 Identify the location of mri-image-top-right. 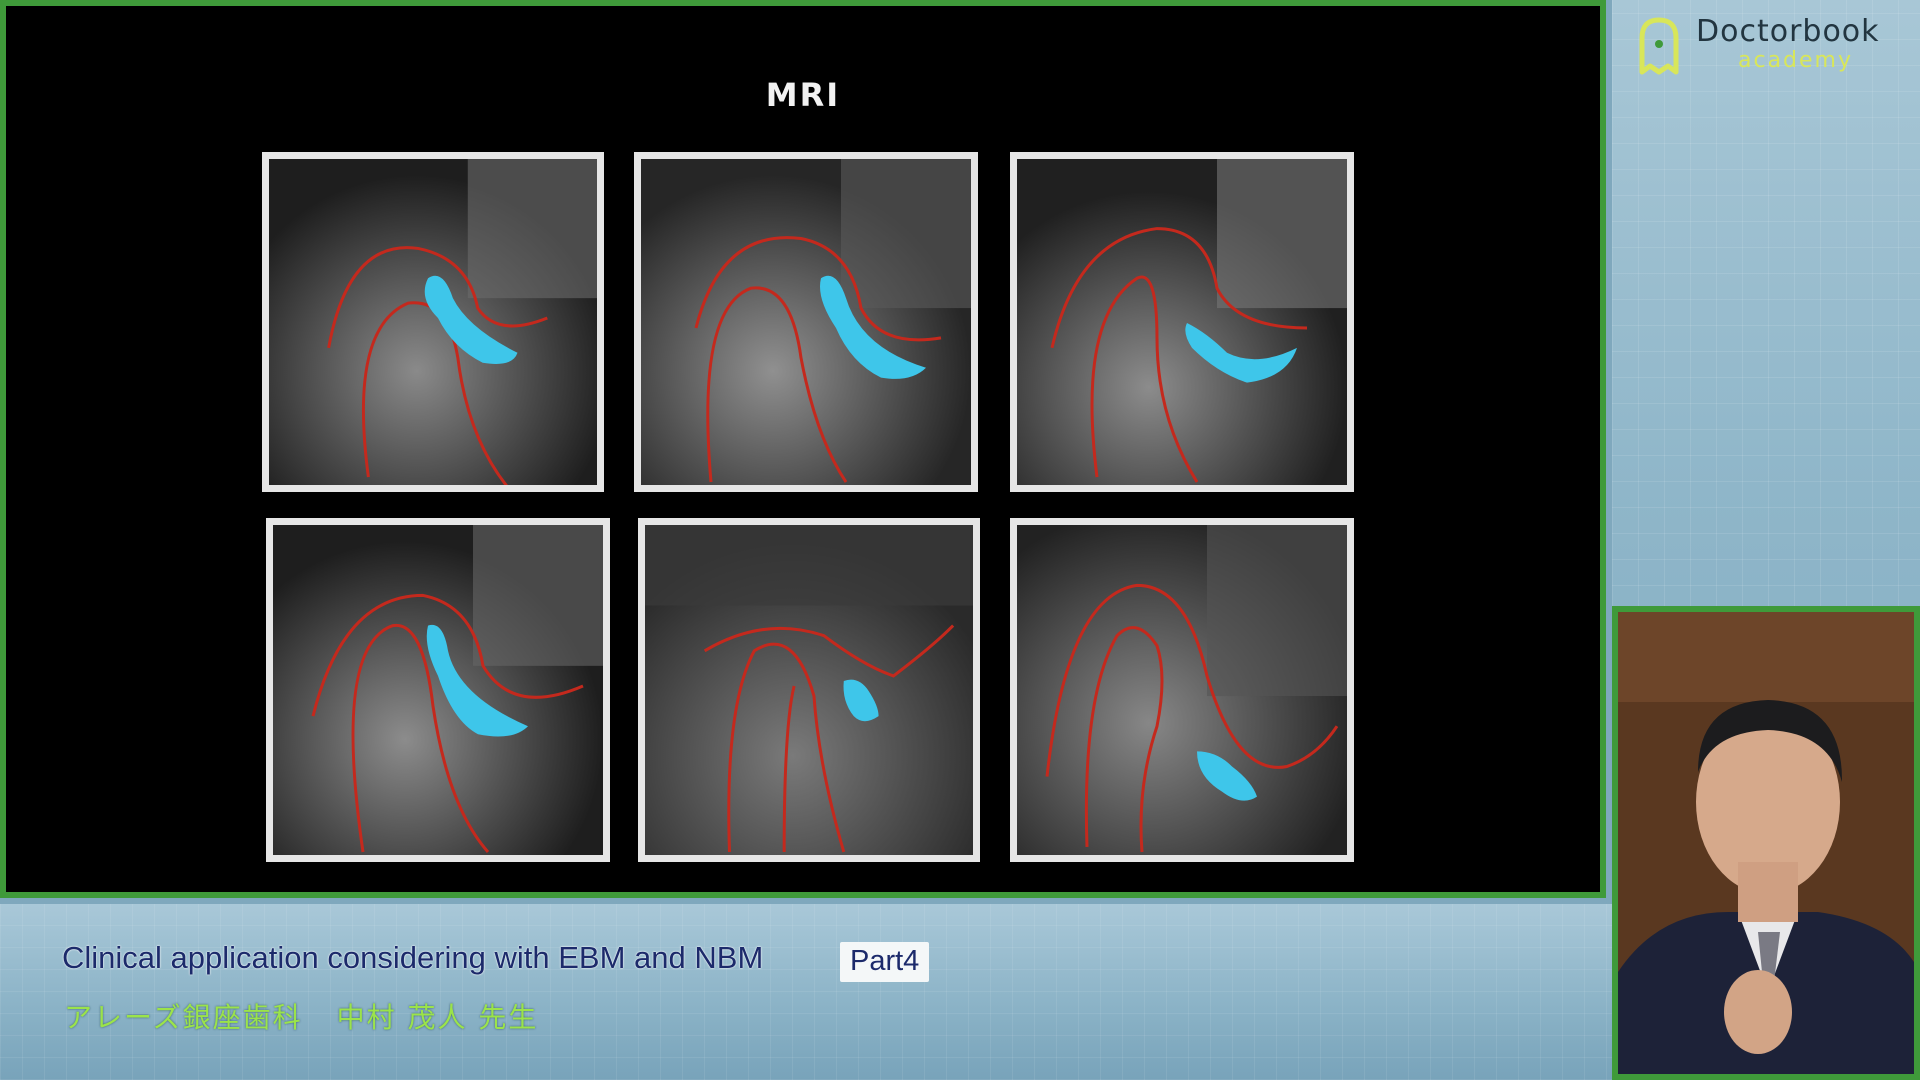
(1182, 322).